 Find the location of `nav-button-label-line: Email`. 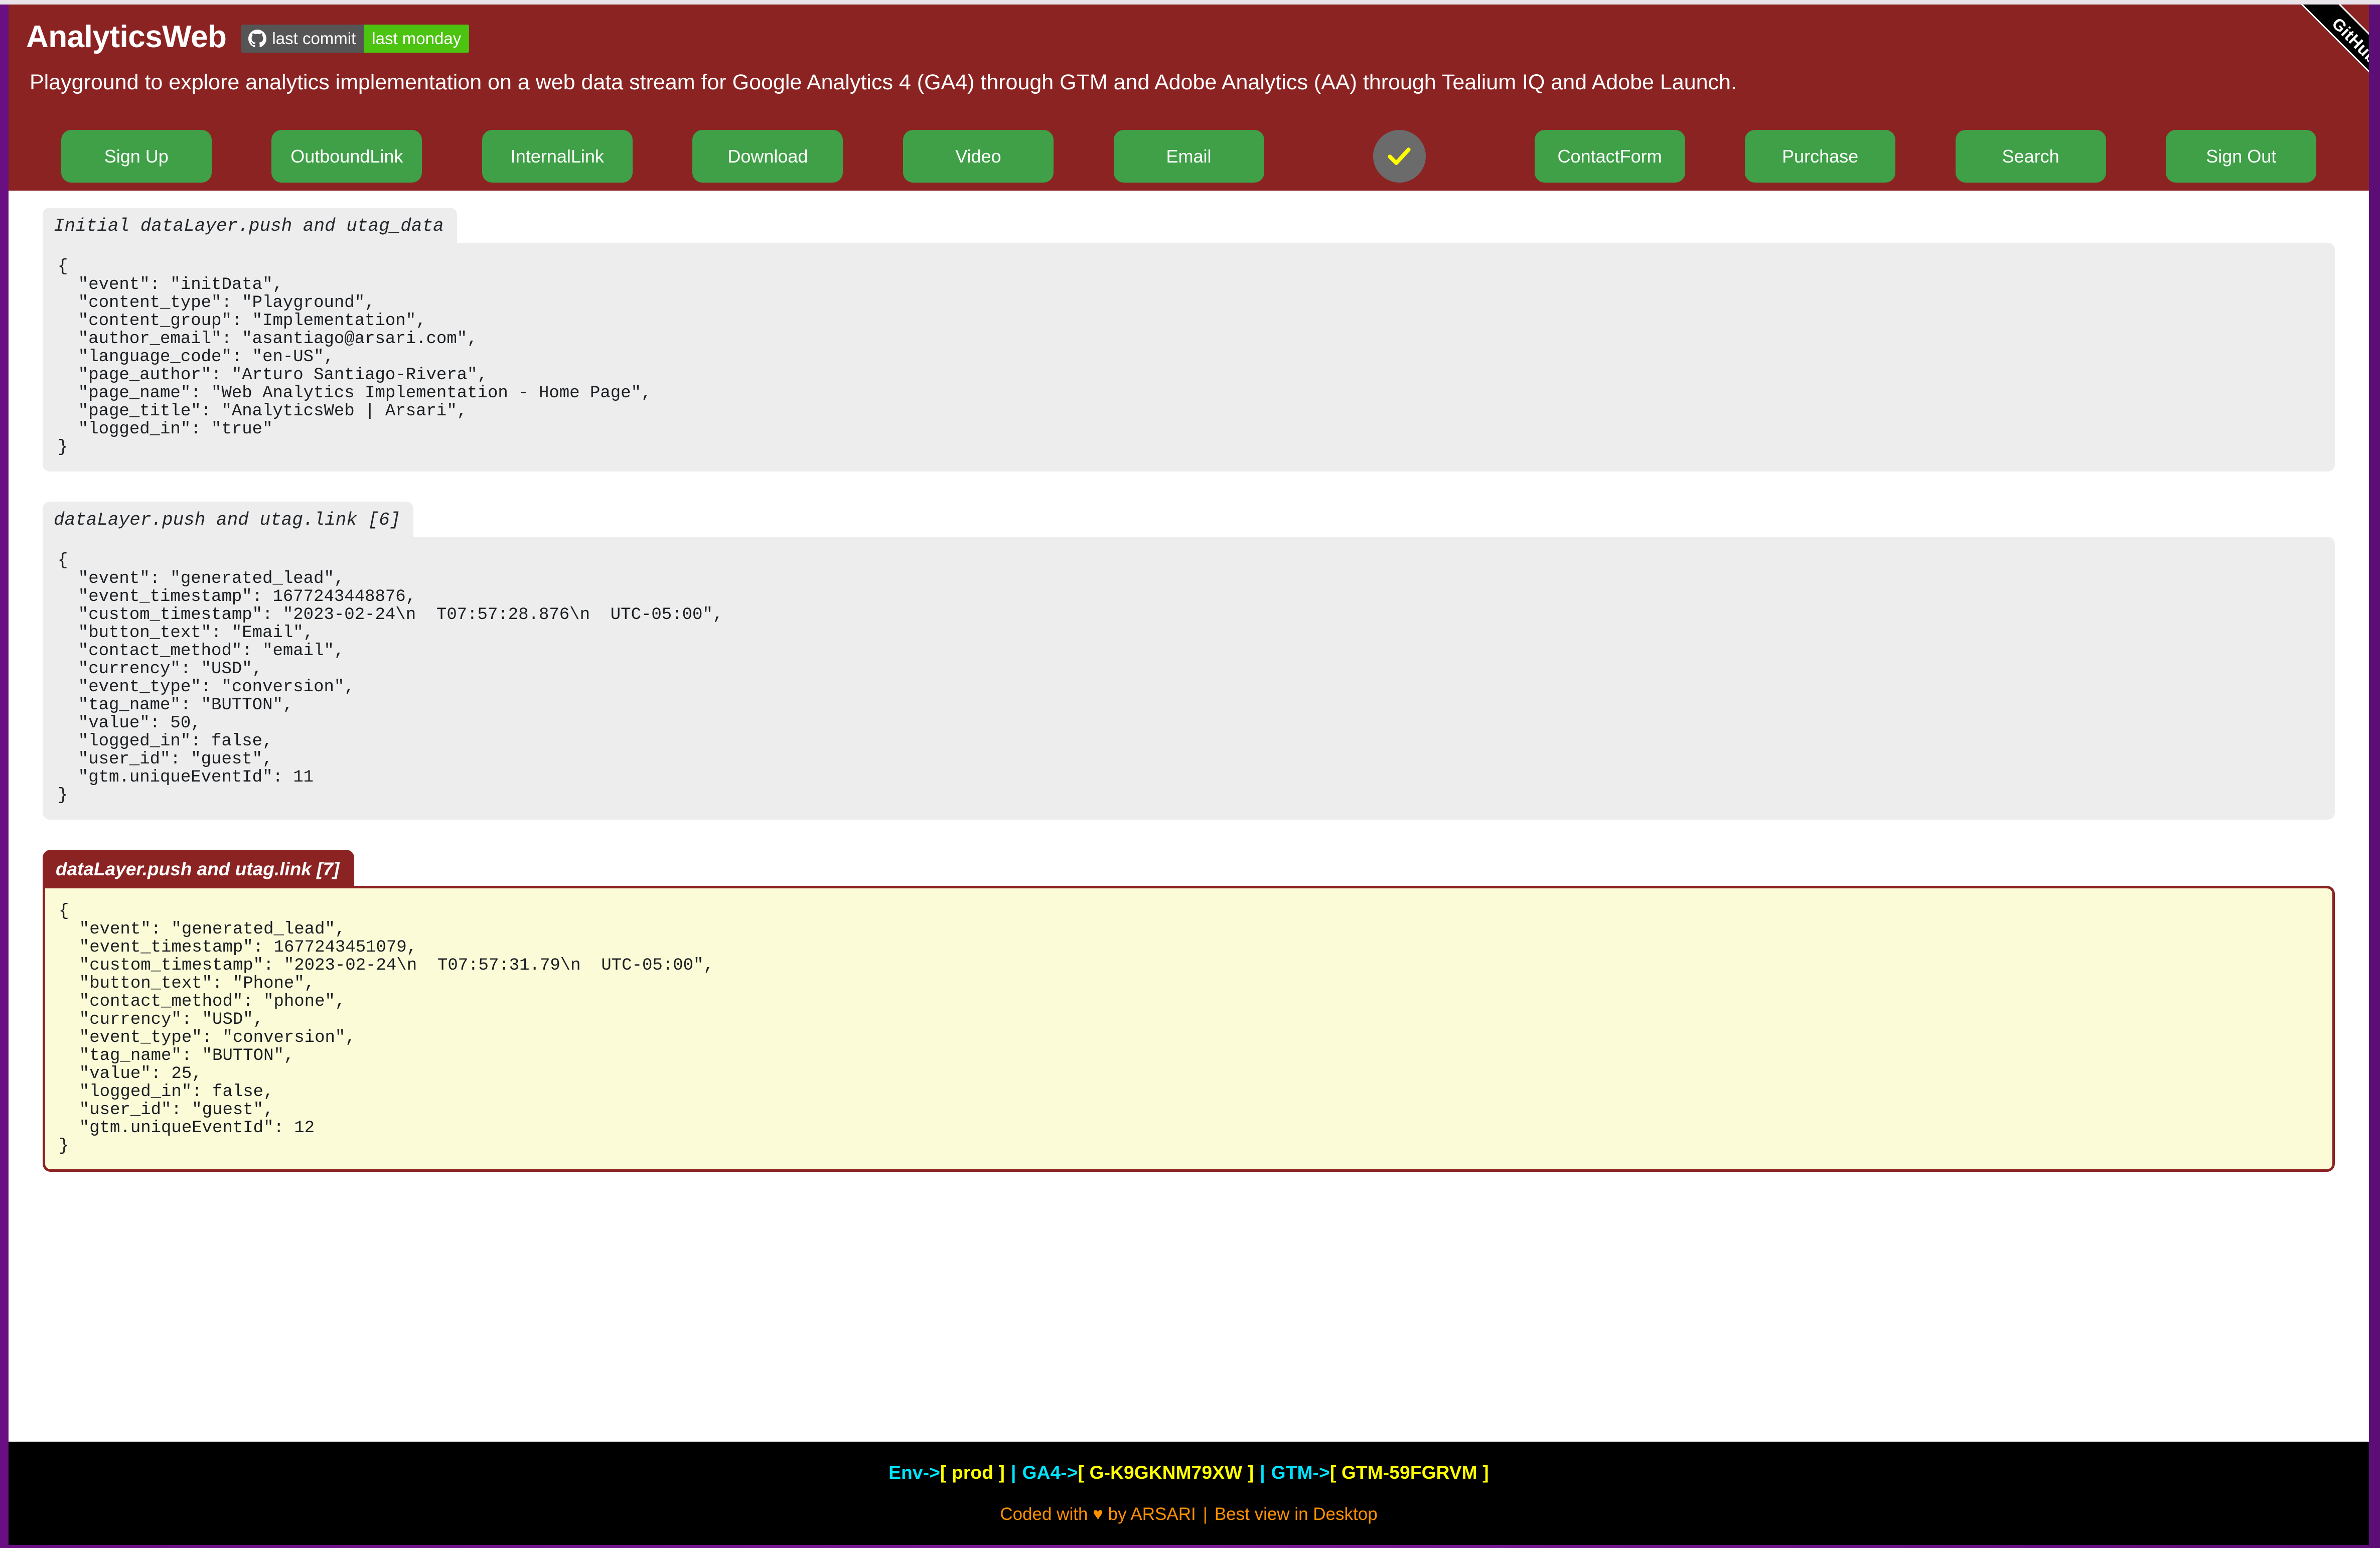

nav-button-label-line: Email is located at coordinates (1189, 156).